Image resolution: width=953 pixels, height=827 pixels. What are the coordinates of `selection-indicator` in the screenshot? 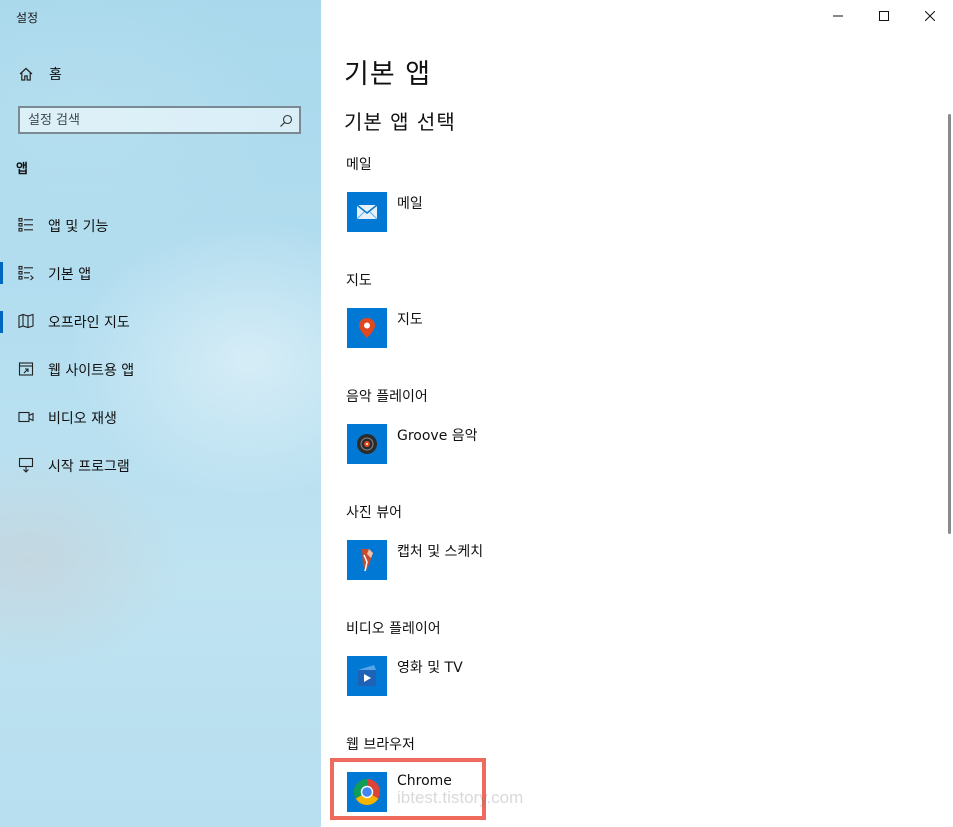 It's located at (1, 273).